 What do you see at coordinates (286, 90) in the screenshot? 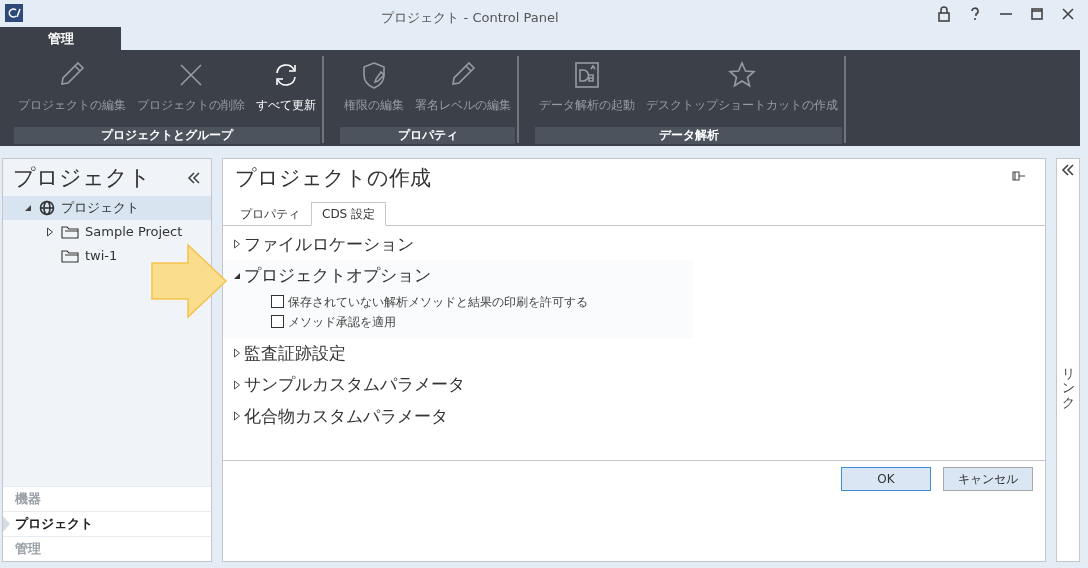
I see `ribbon-button: すべて更新` at bounding box center [286, 90].